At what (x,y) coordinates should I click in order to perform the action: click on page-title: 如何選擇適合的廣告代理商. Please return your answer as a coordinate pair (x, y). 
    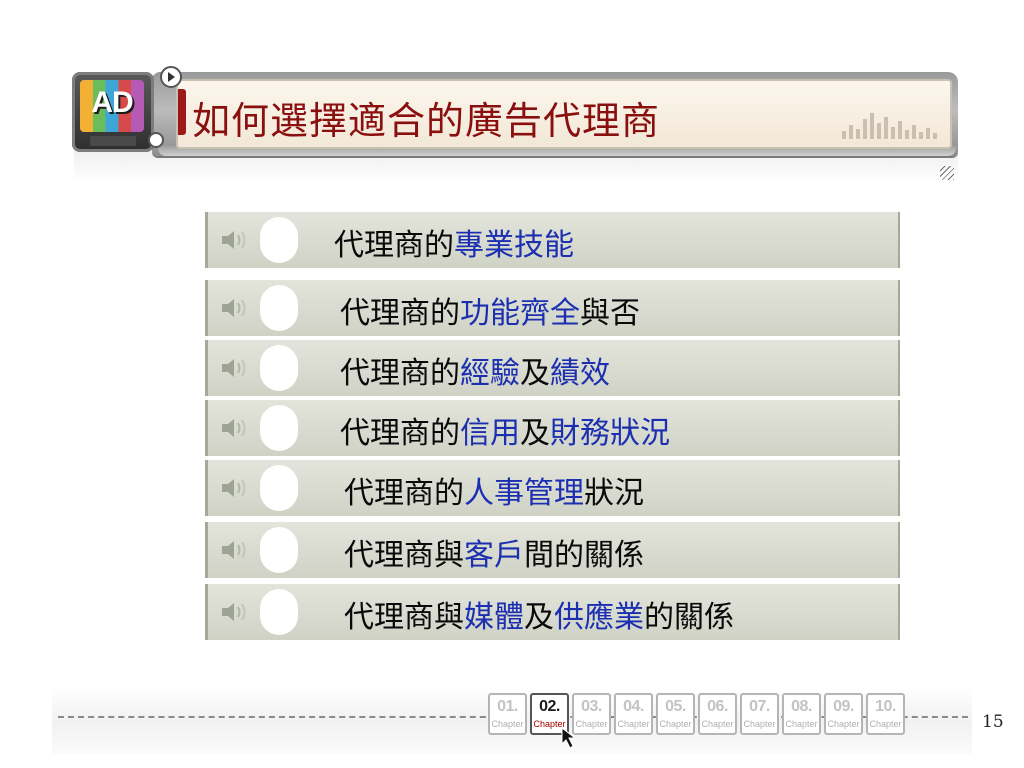
    Looking at the image, I should click on (426, 121).